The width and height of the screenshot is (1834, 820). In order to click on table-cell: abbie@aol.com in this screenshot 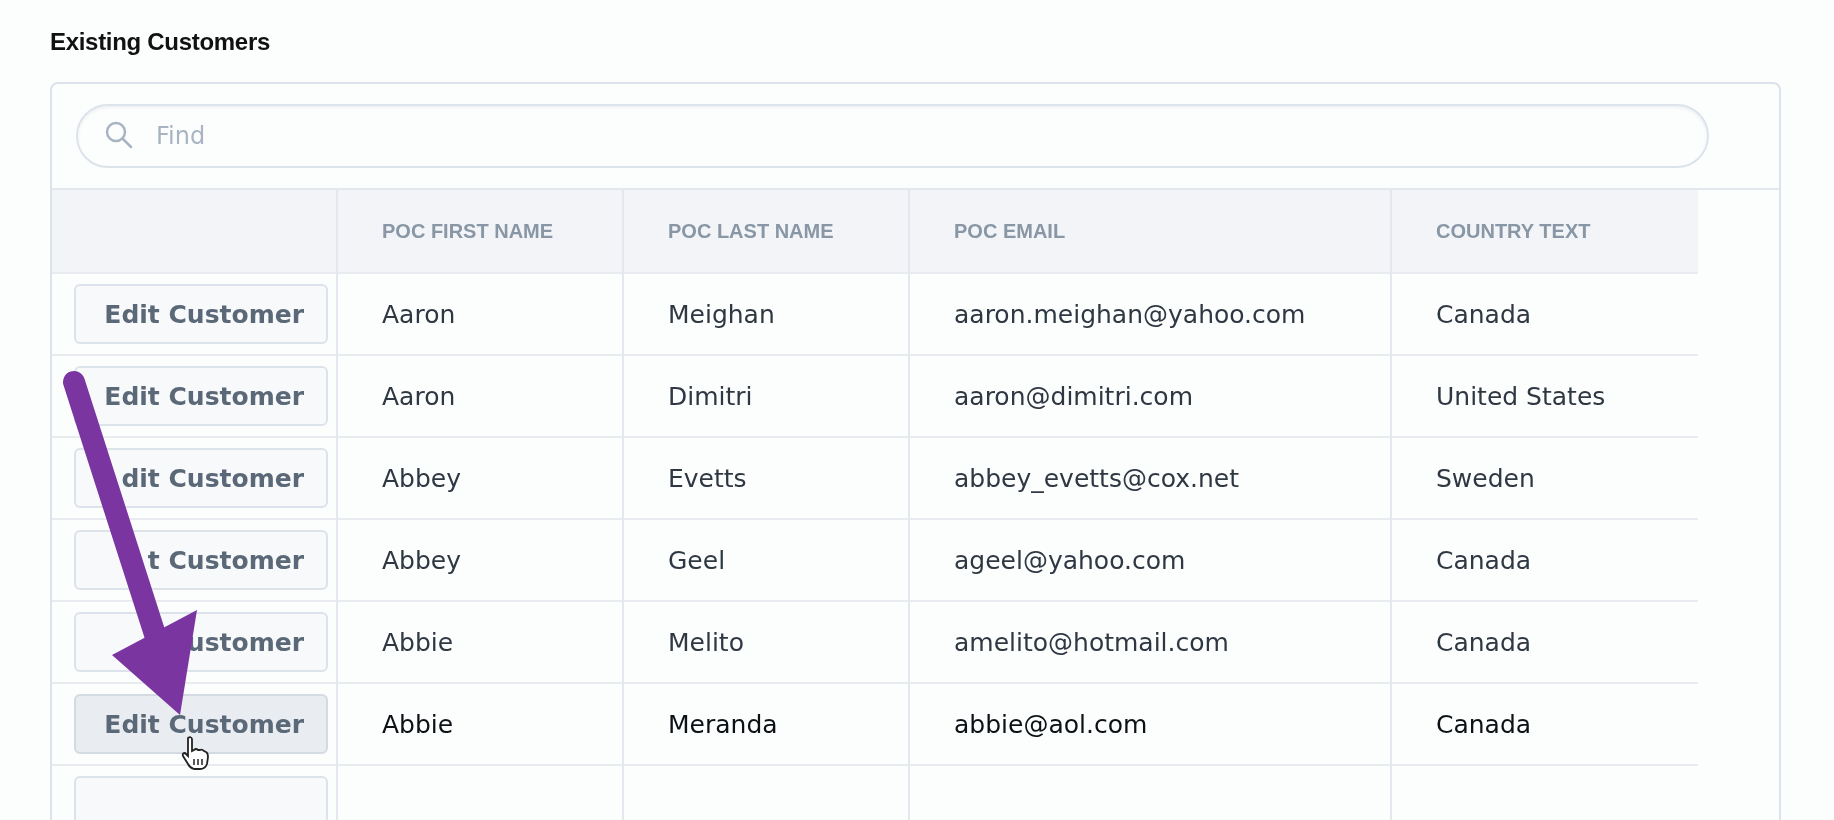, I will do `click(1150, 724)`.